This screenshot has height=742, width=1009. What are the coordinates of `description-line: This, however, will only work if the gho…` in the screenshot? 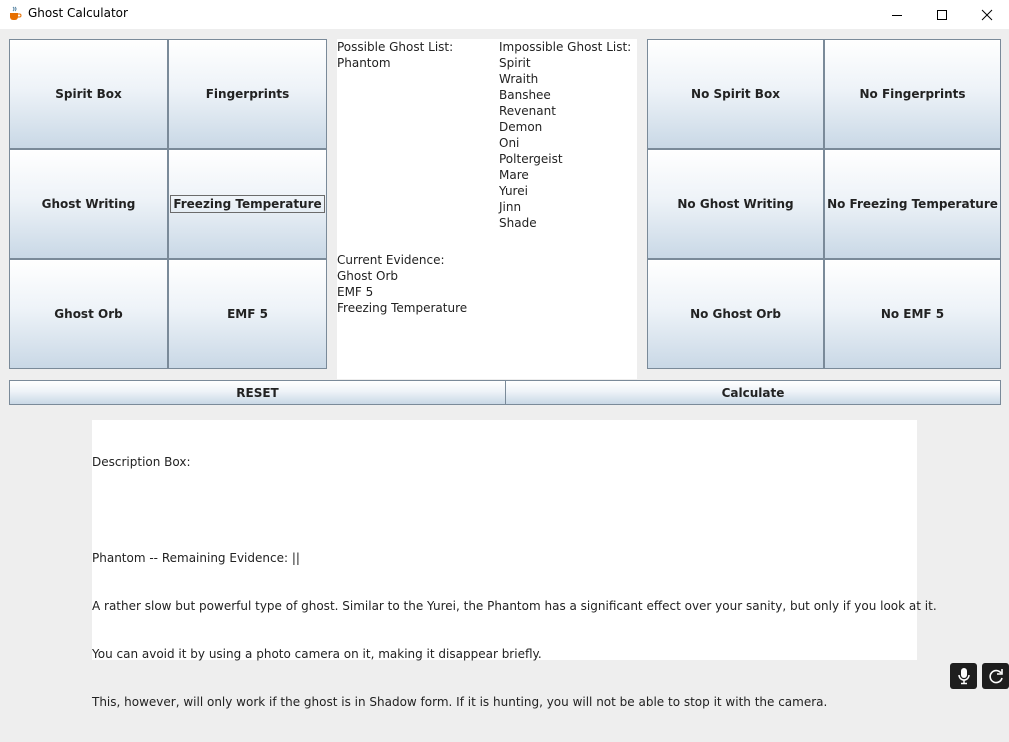 It's located at (460, 702).